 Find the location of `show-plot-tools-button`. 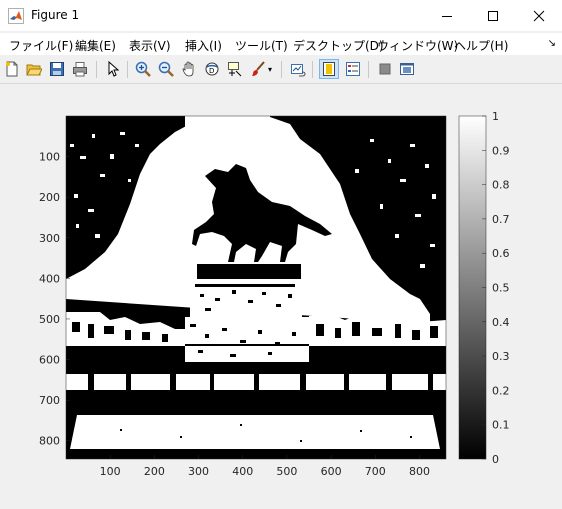

show-plot-tools-button is located at coordinates (407, 69).